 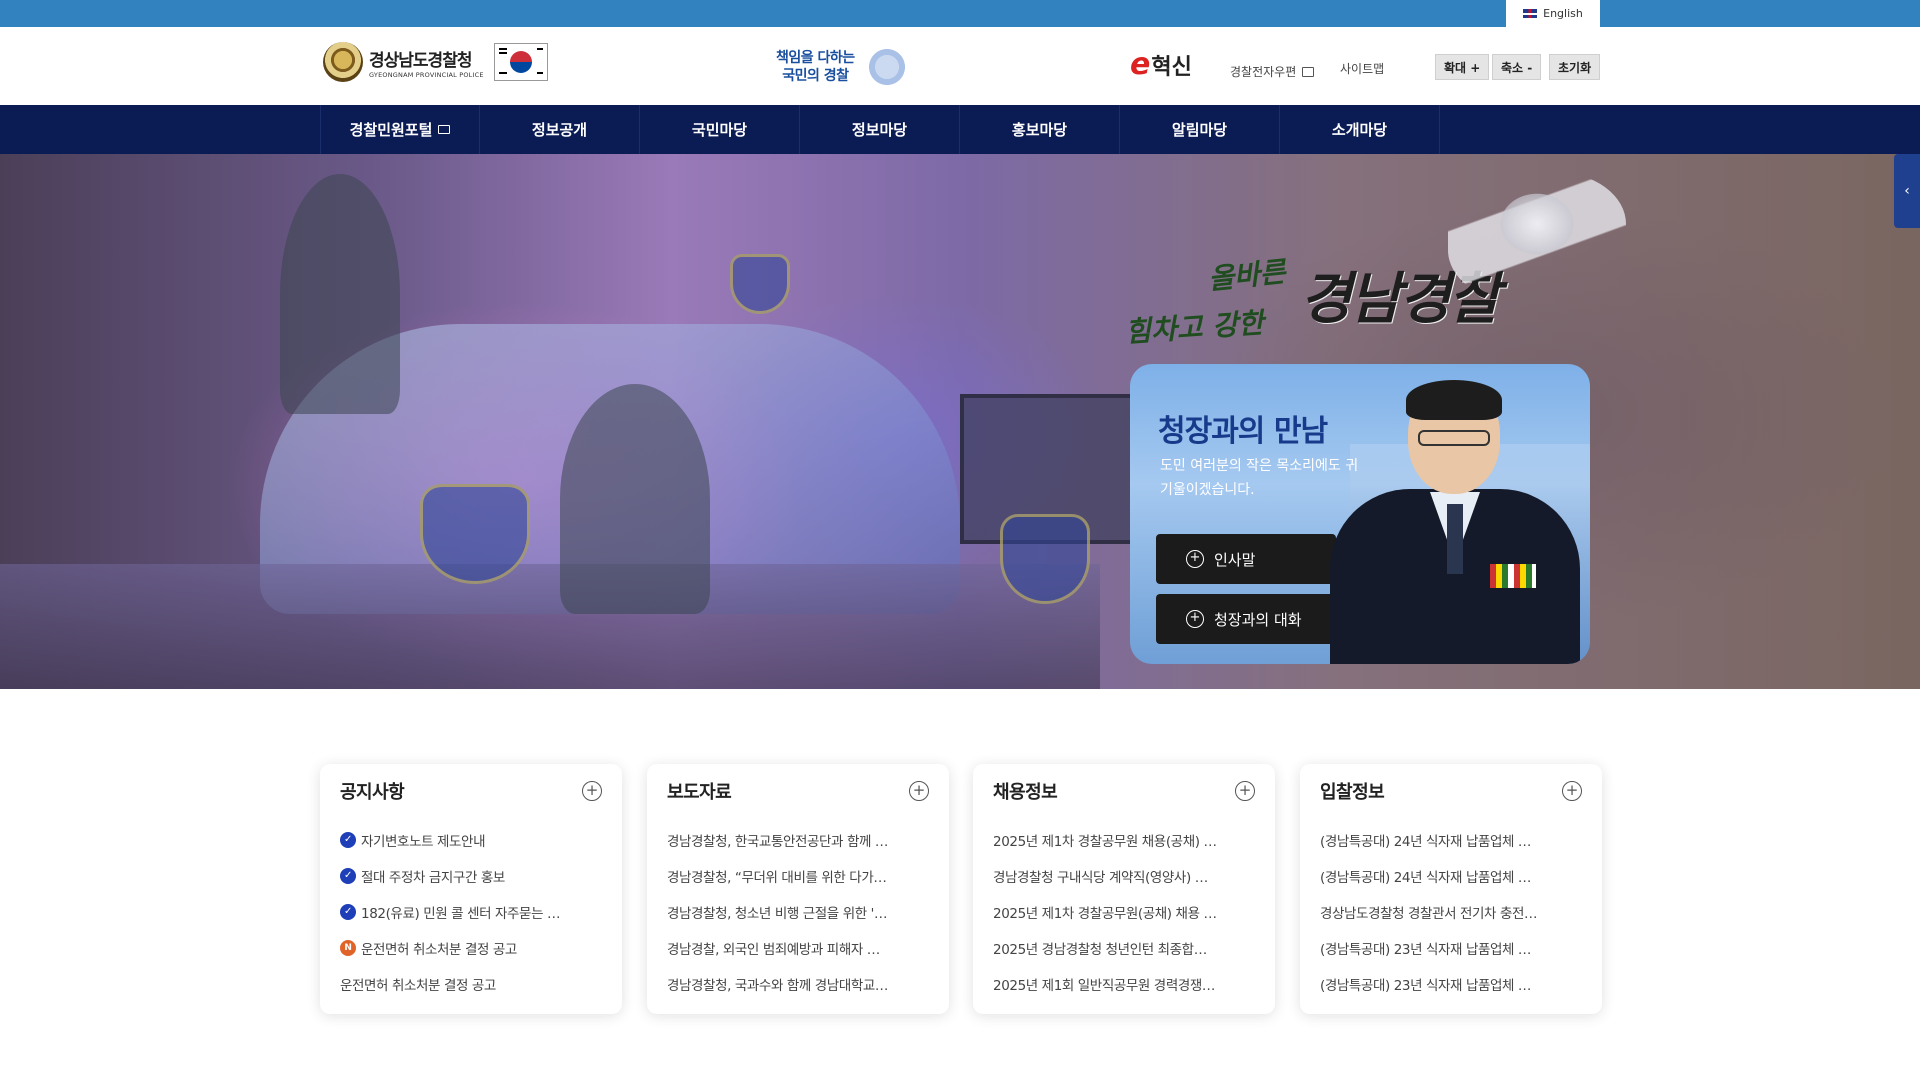 I want to click on e-hyeoksin-link: e 혁신, so click(x=1161, y=64).